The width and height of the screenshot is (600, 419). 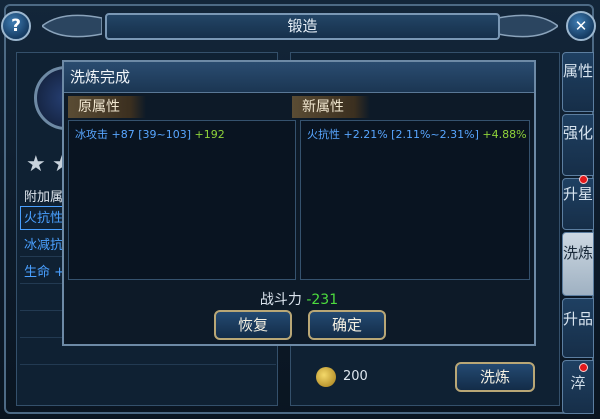 I want to click on combat-power-label: 战斗力, so click(x=280, y=300).